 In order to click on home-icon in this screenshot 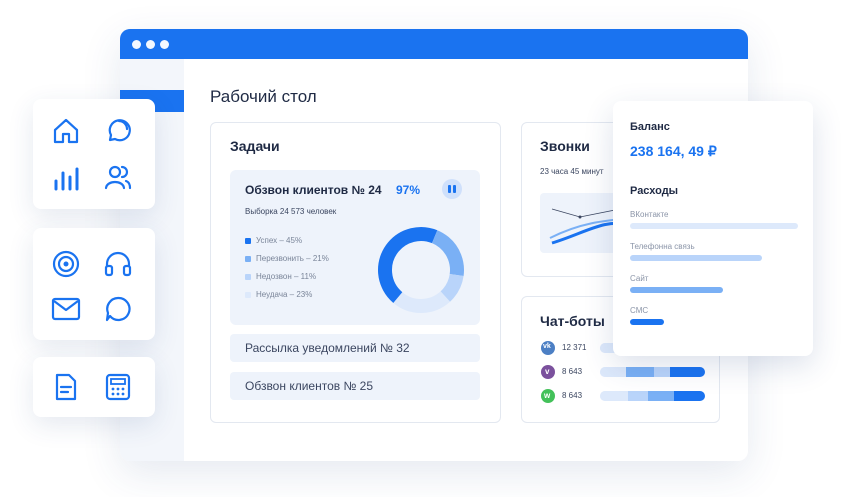, I will do `click(66, 131)`.